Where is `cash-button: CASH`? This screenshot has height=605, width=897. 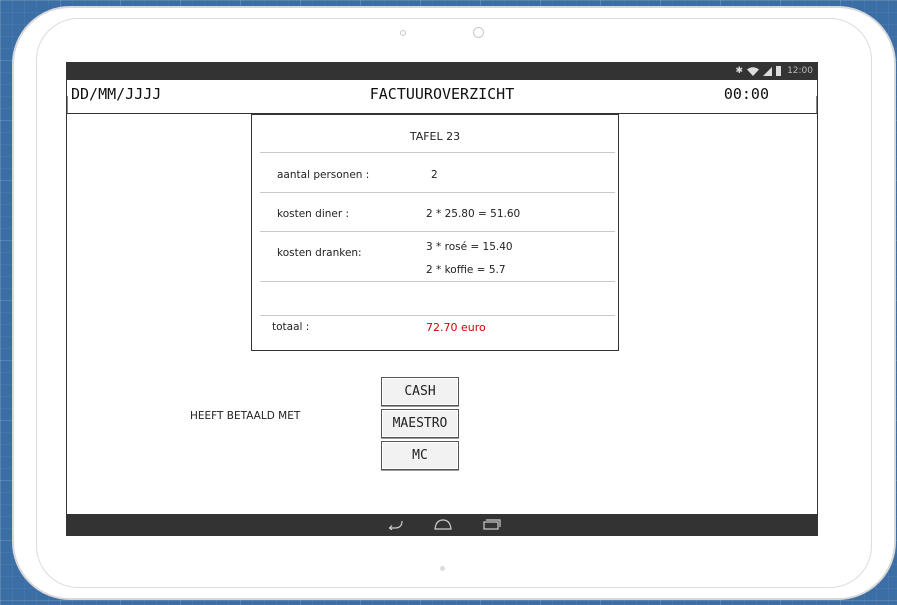
cash-button: CASH is located at coordinates (420, 391).